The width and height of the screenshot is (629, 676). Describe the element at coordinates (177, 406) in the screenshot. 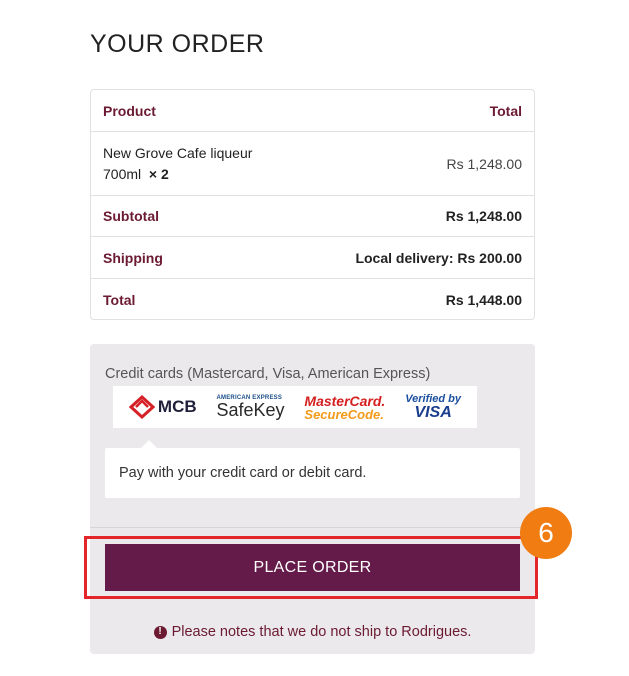

I see `mcb-logo-text: MCB` at that location.